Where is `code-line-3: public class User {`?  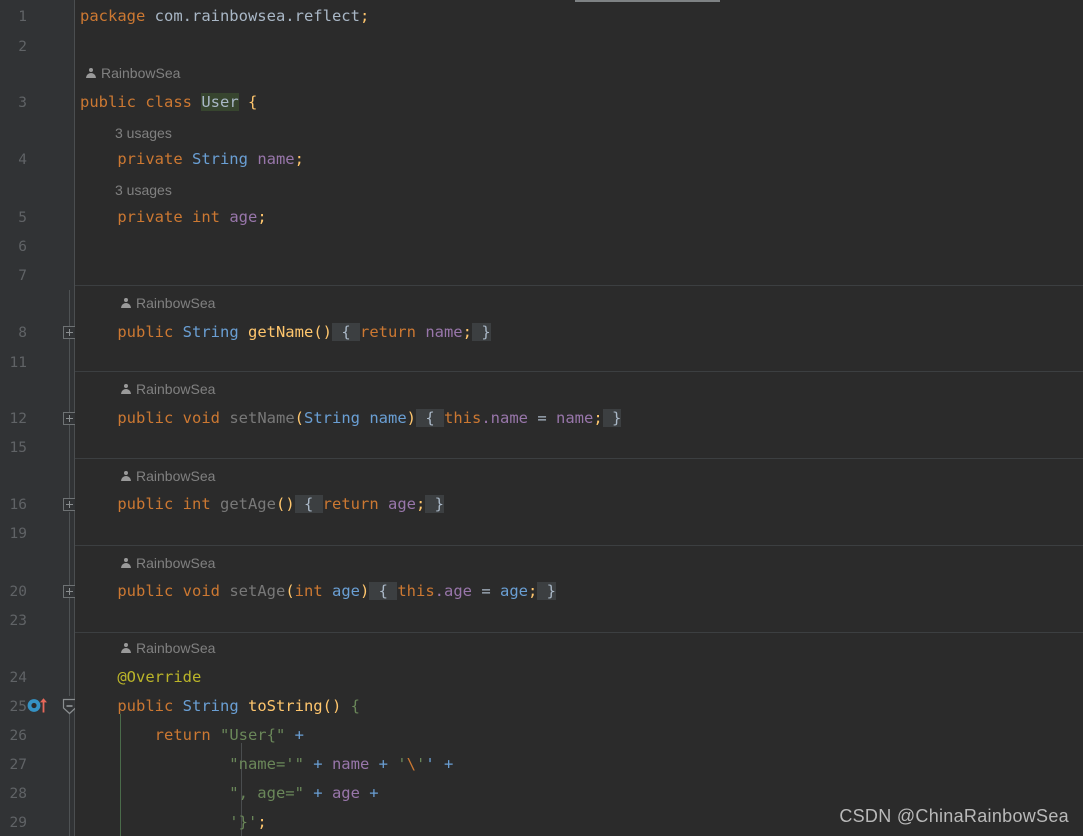 code-line-3: public class User { is located at coordinates (169, 102).